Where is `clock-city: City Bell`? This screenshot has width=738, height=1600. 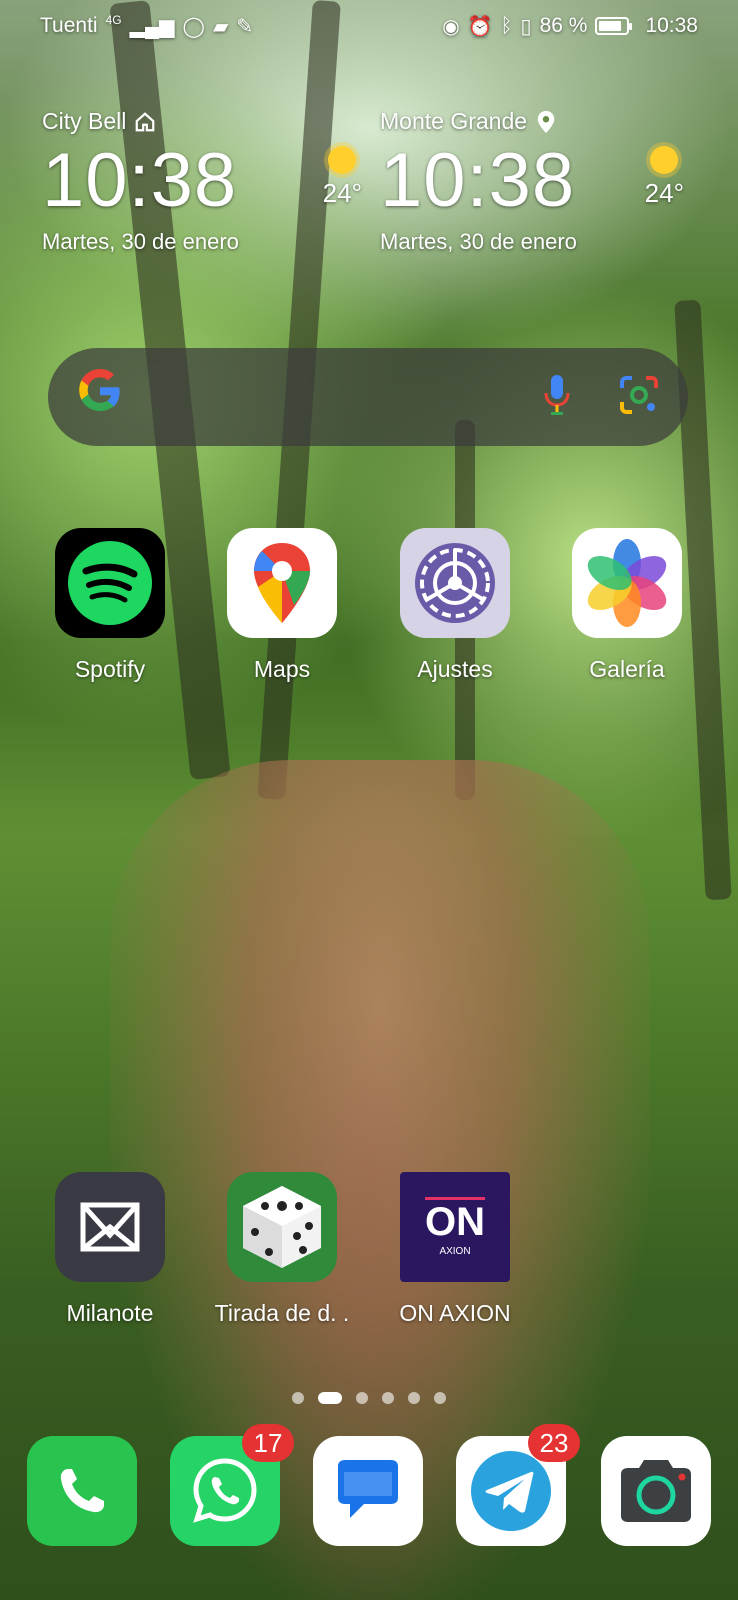
clock-city: City Bell is located at coordinates (202, 121).